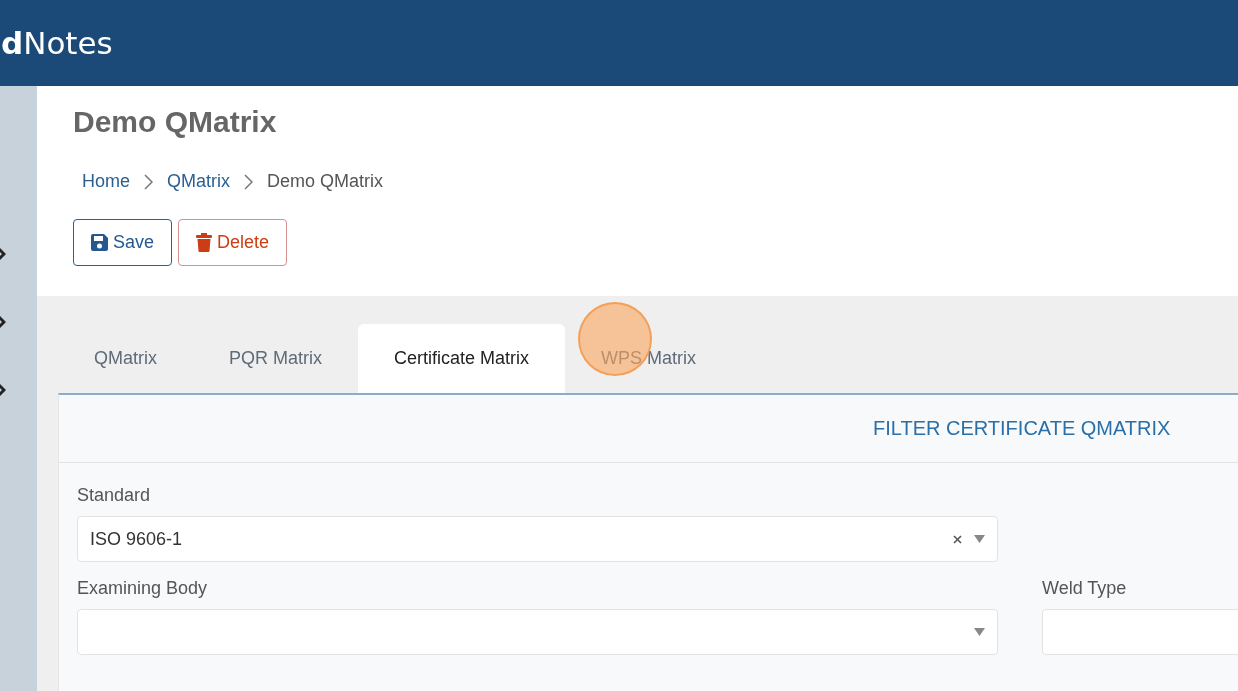 The height and width of the screenshot is (691, 1238). Describe the element at coordinates (649, 358) in the screenshot. I see `tab: WPS Matrix` at that location.